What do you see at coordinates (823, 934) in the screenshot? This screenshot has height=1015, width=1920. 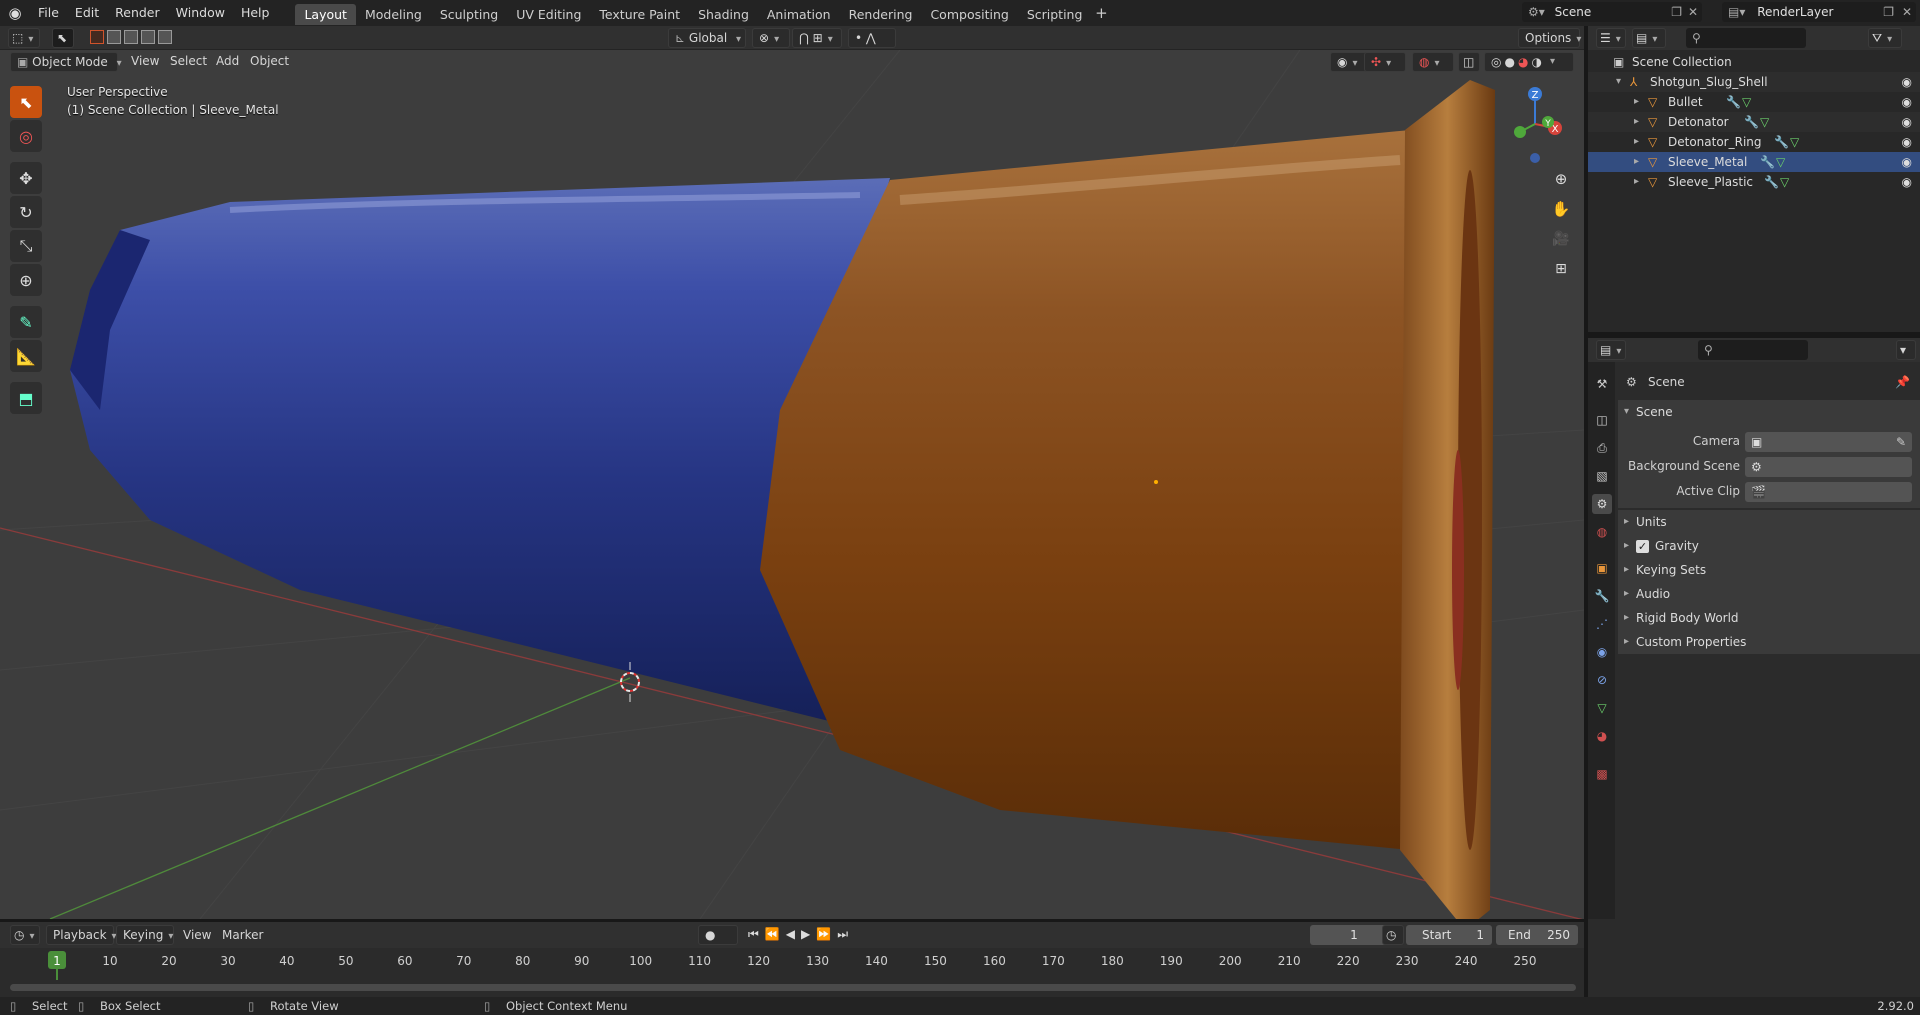 I see `jump-keyframe-forward-icon: ⏩` at bounding box center [823, 934].